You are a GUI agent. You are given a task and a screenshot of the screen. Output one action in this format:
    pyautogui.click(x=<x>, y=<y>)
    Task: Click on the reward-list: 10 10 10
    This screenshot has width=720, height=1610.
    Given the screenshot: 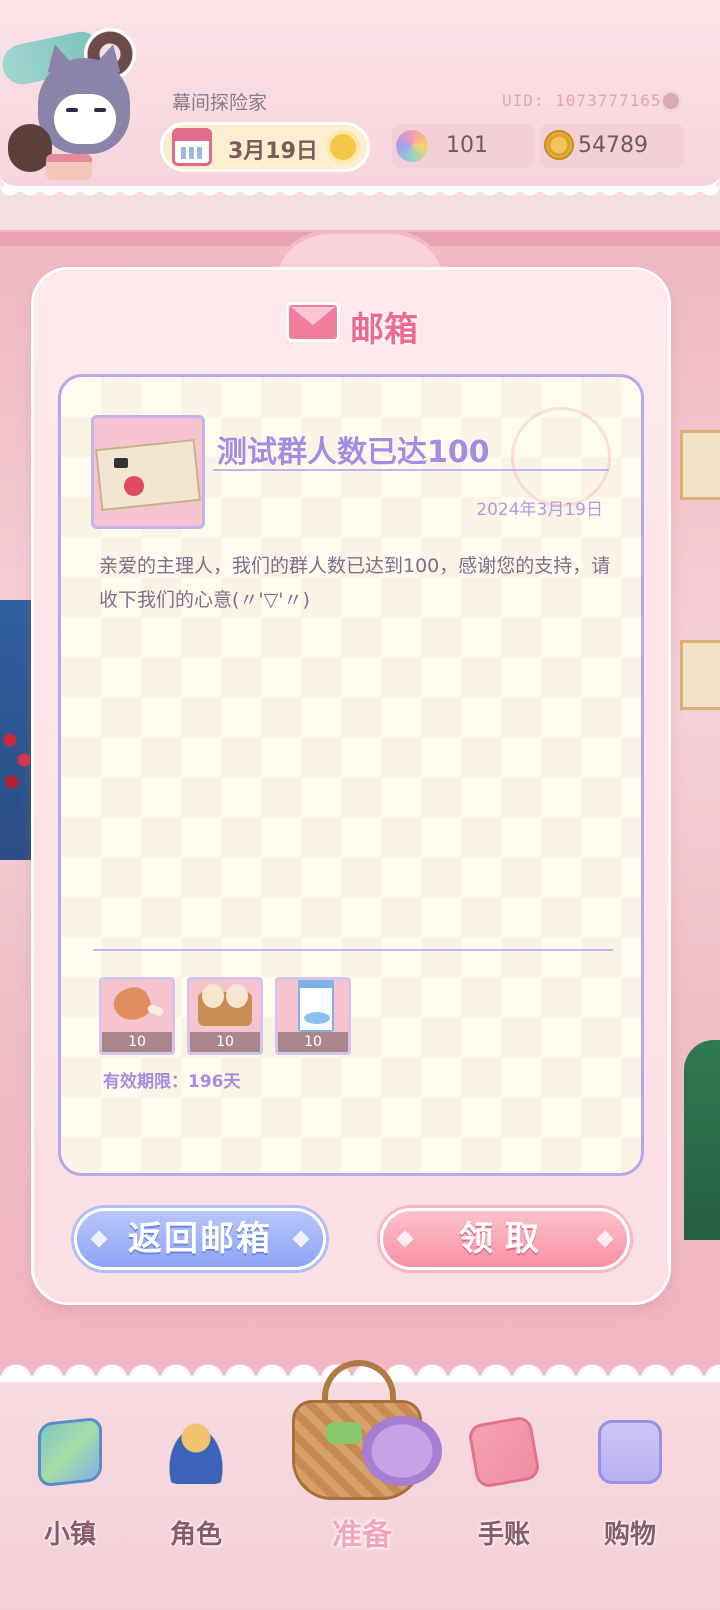 What is the action you would take?
    pyautogui.click(x=225, y=1017)
    